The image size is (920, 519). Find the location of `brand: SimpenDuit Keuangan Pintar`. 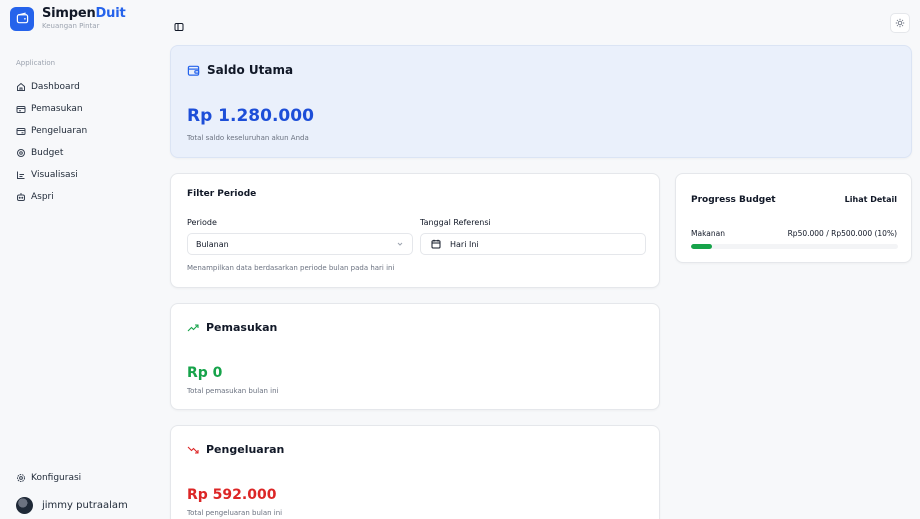

brand: SimpenDuit Keuangan Pintar is located at coordinates (68, 18).